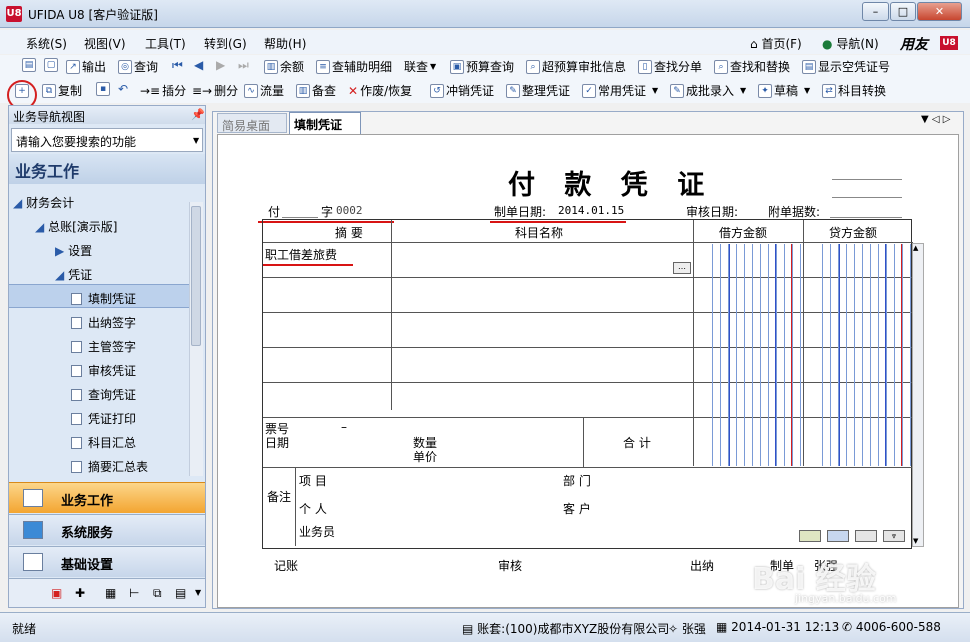 This screenshot has height=642, width=970. What do you see at coordinates (510, 566) in the screenshot?
I see `signature-auditor: 审核` at bounding box center [510, 566].